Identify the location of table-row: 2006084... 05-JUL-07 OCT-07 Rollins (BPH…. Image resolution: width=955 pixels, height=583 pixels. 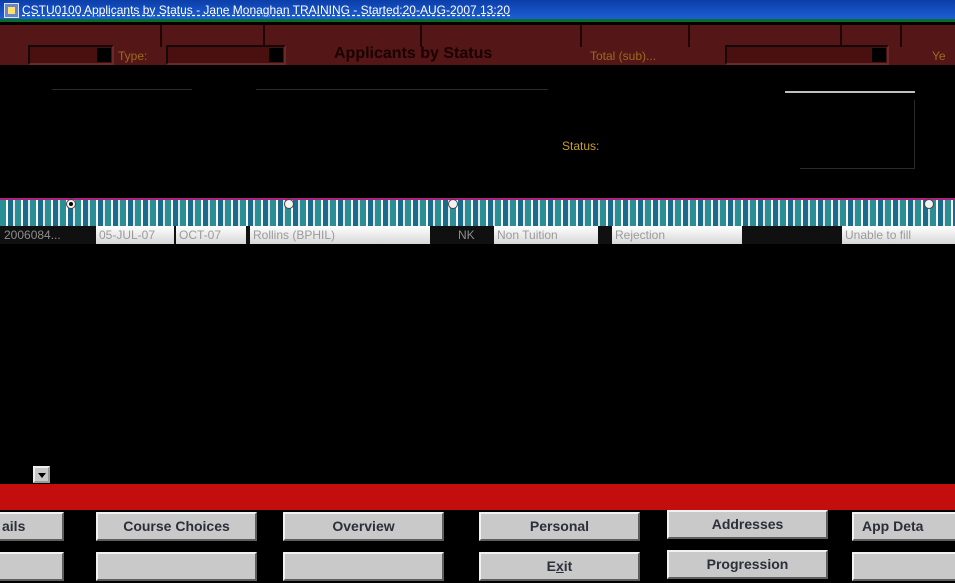
(477, 235).